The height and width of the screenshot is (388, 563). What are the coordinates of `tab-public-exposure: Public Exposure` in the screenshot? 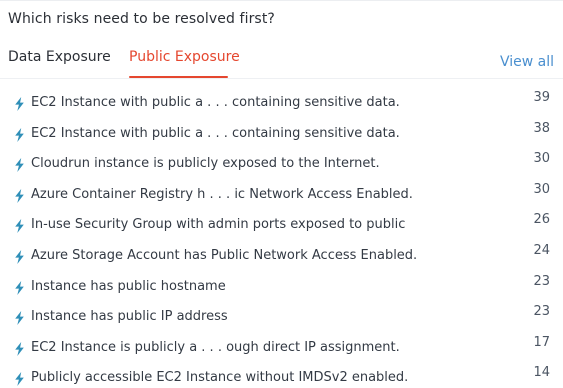 It's located at (184, 57).